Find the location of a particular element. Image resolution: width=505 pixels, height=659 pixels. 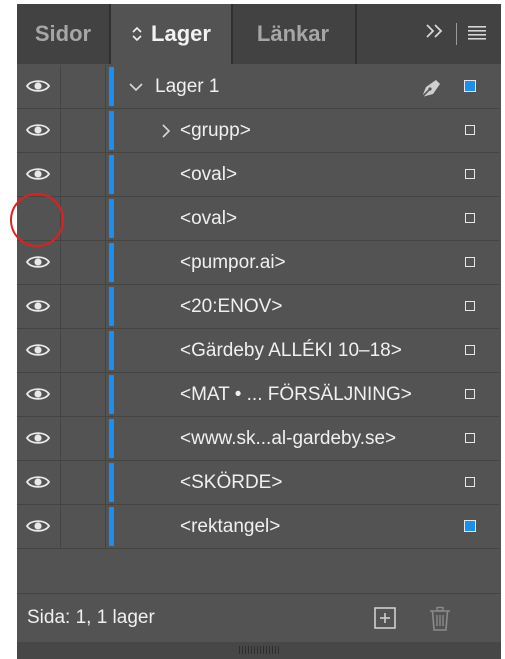

layer-item-name: <rektangel> is located at coordinates (230, 526).